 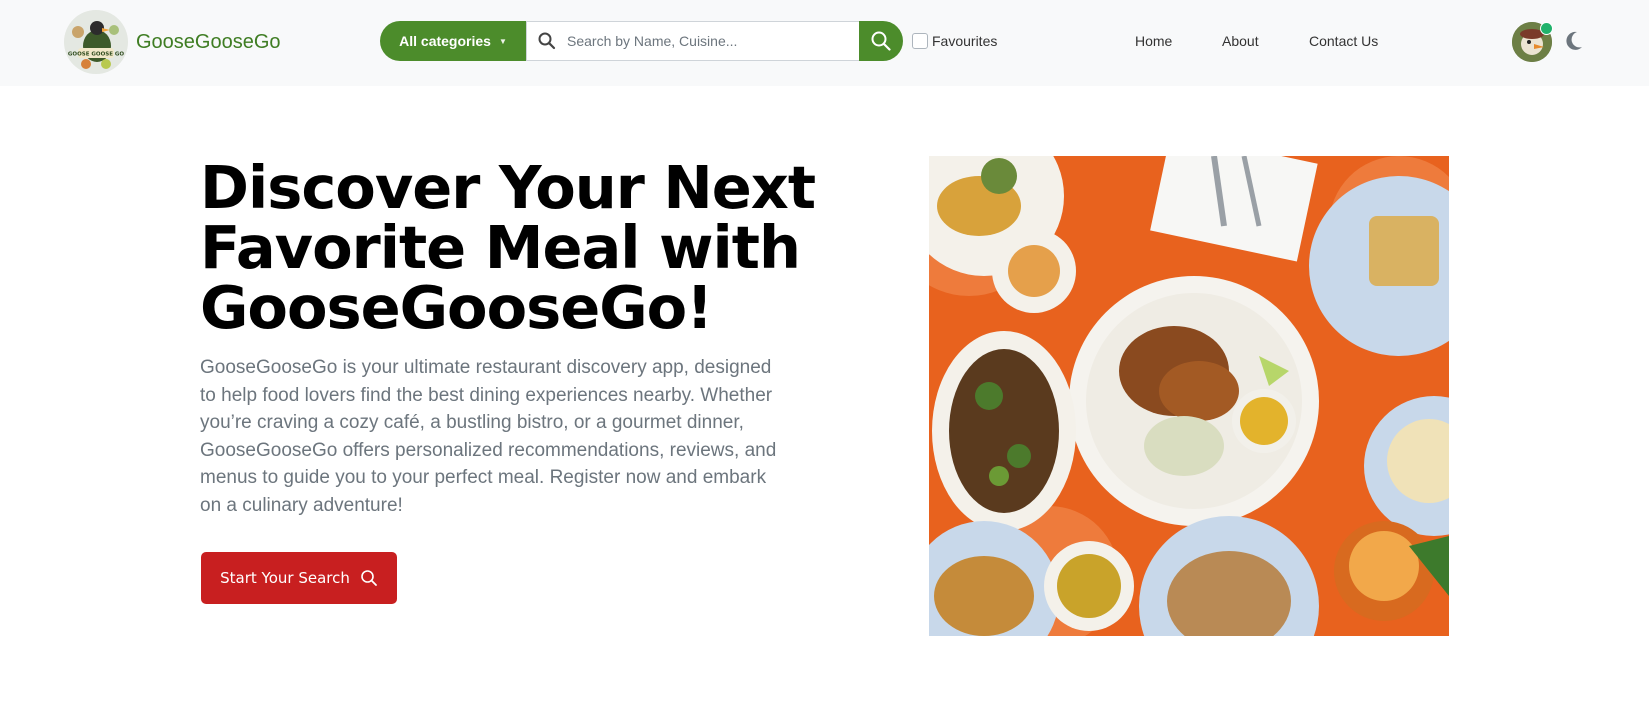 I want to click on nav-home-link: Home, so click(x=1153, y=41).